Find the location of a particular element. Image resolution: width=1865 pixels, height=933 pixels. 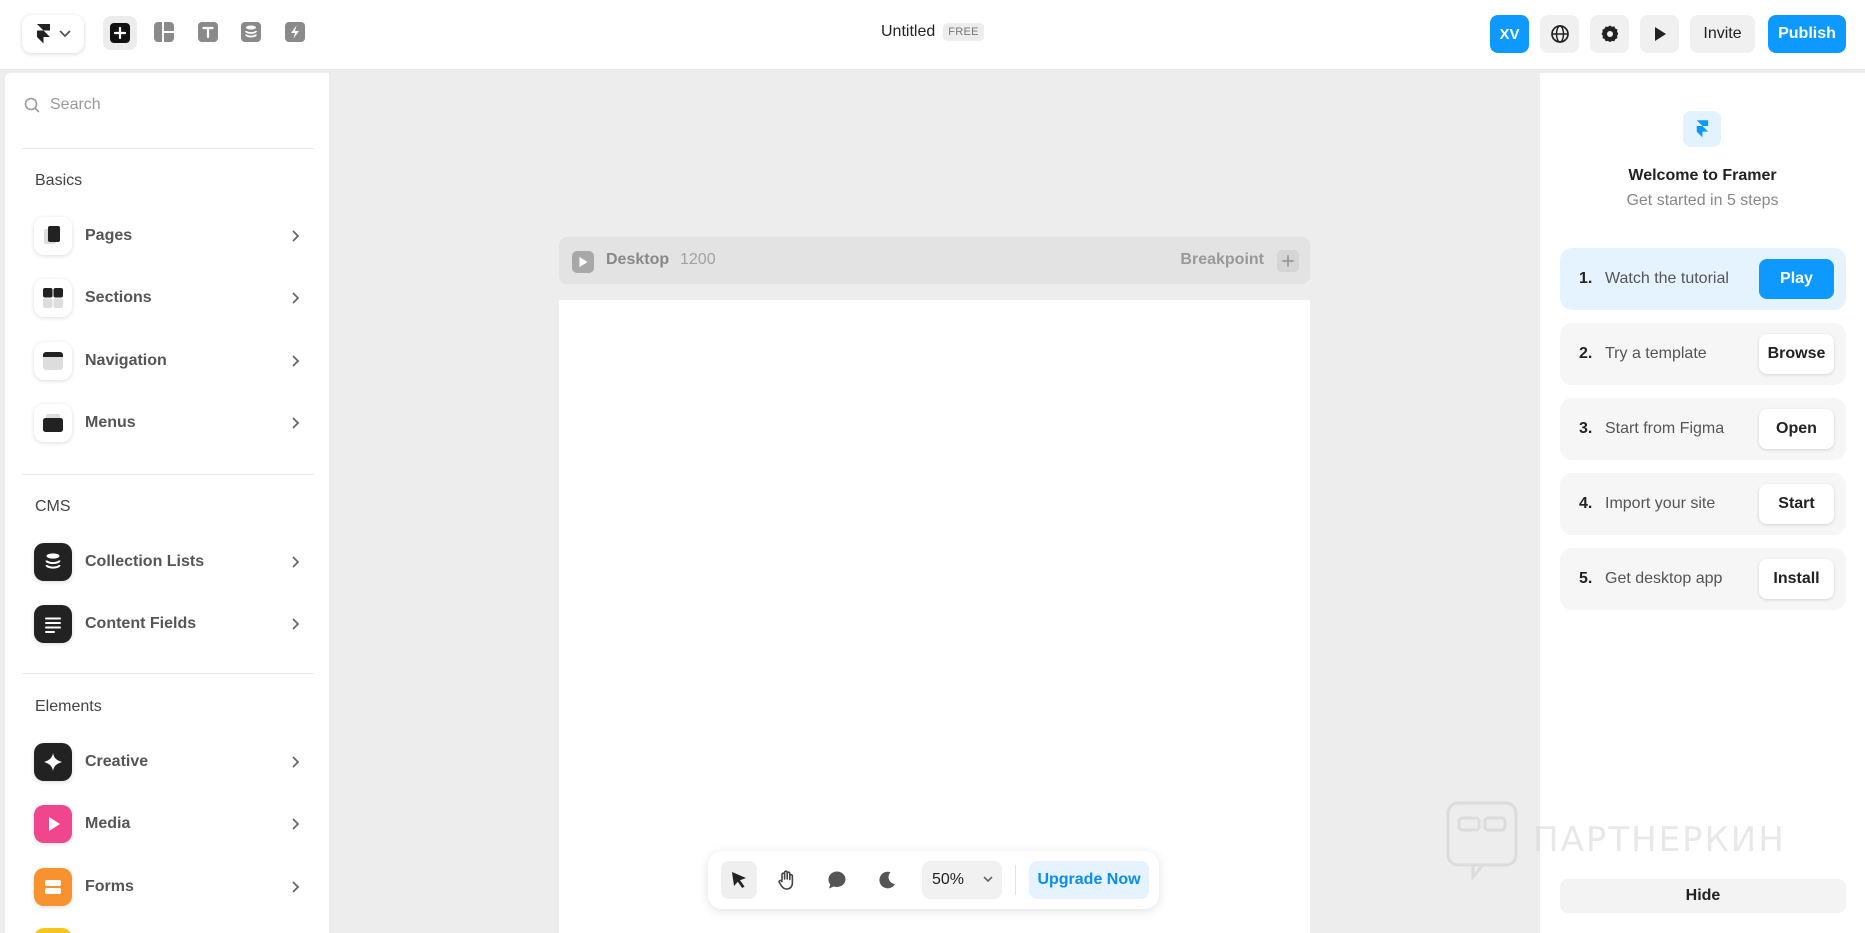

canvas-toolbar: 50% Upgrade Now is located at coordinates (933, 880).